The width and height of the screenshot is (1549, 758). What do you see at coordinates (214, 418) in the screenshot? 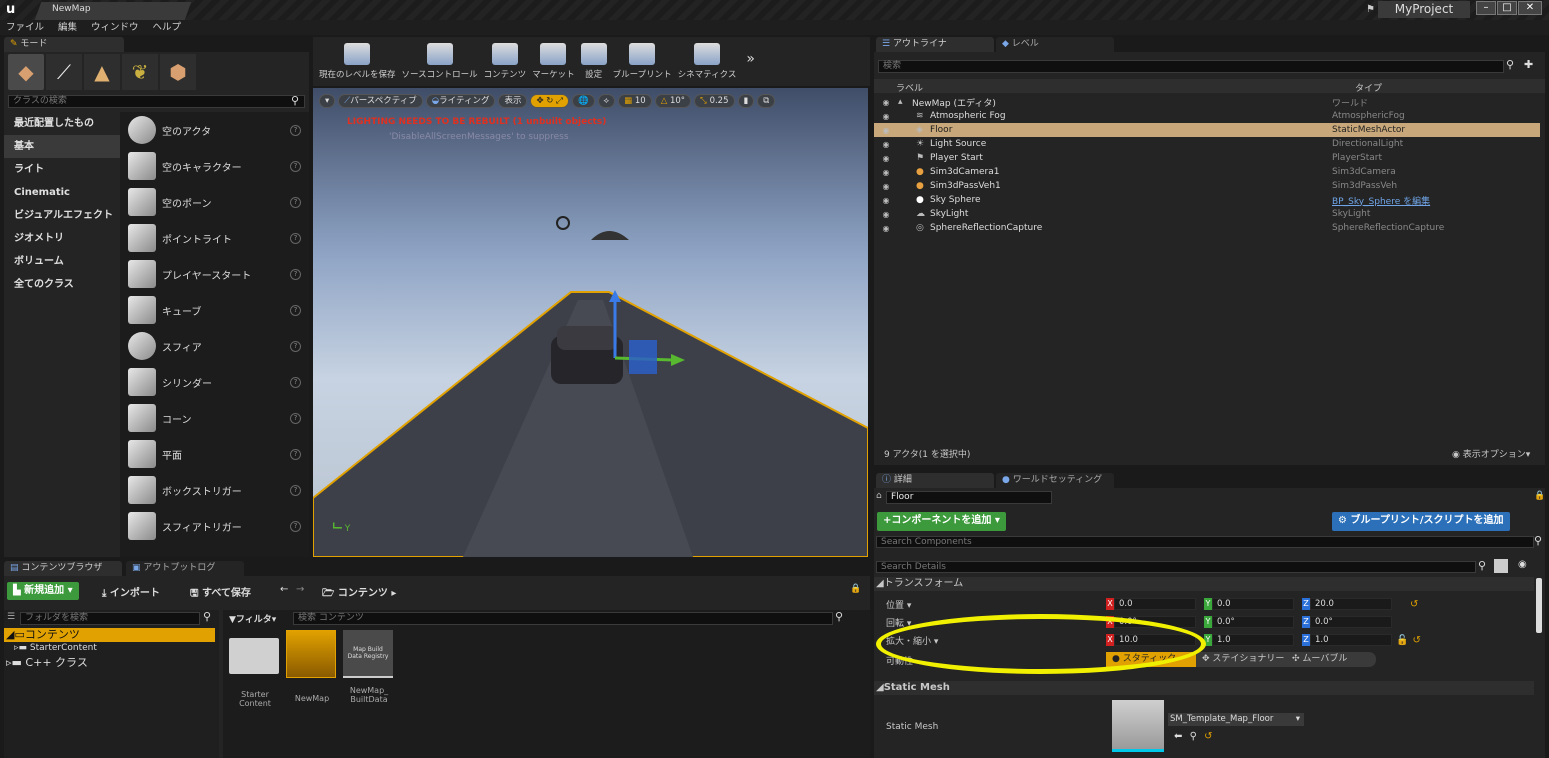
I see `item-cone: コーン?` at bounding box center [214, 418].